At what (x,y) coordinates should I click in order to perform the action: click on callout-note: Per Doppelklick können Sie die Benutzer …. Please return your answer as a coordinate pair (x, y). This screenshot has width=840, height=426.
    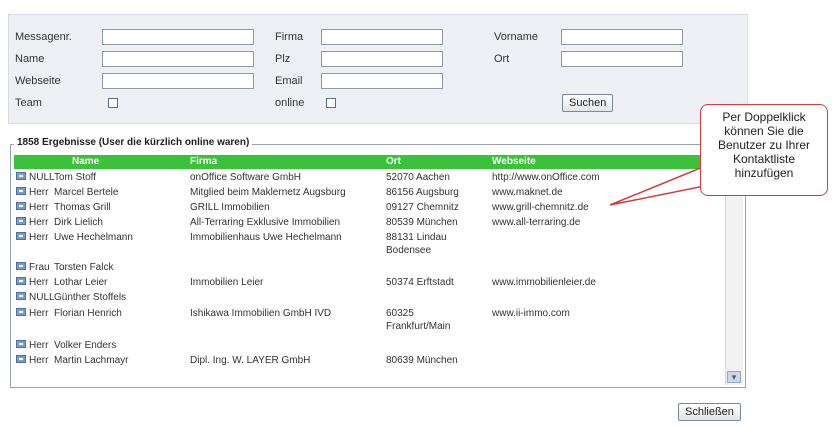
    Looking at the image, I should click on (764, 150).